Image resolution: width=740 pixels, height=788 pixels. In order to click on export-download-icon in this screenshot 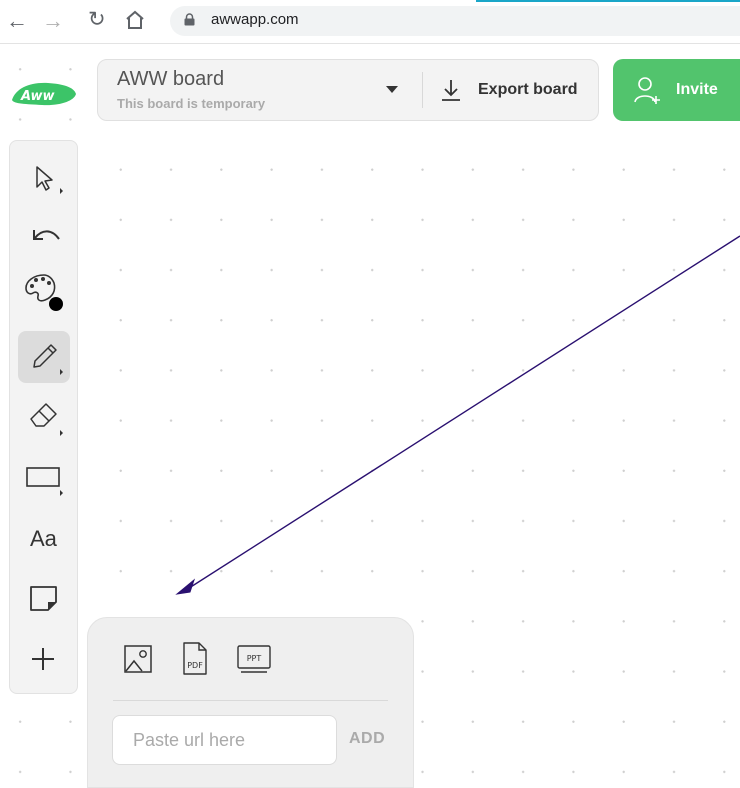, I will do `click(451, 90)`.